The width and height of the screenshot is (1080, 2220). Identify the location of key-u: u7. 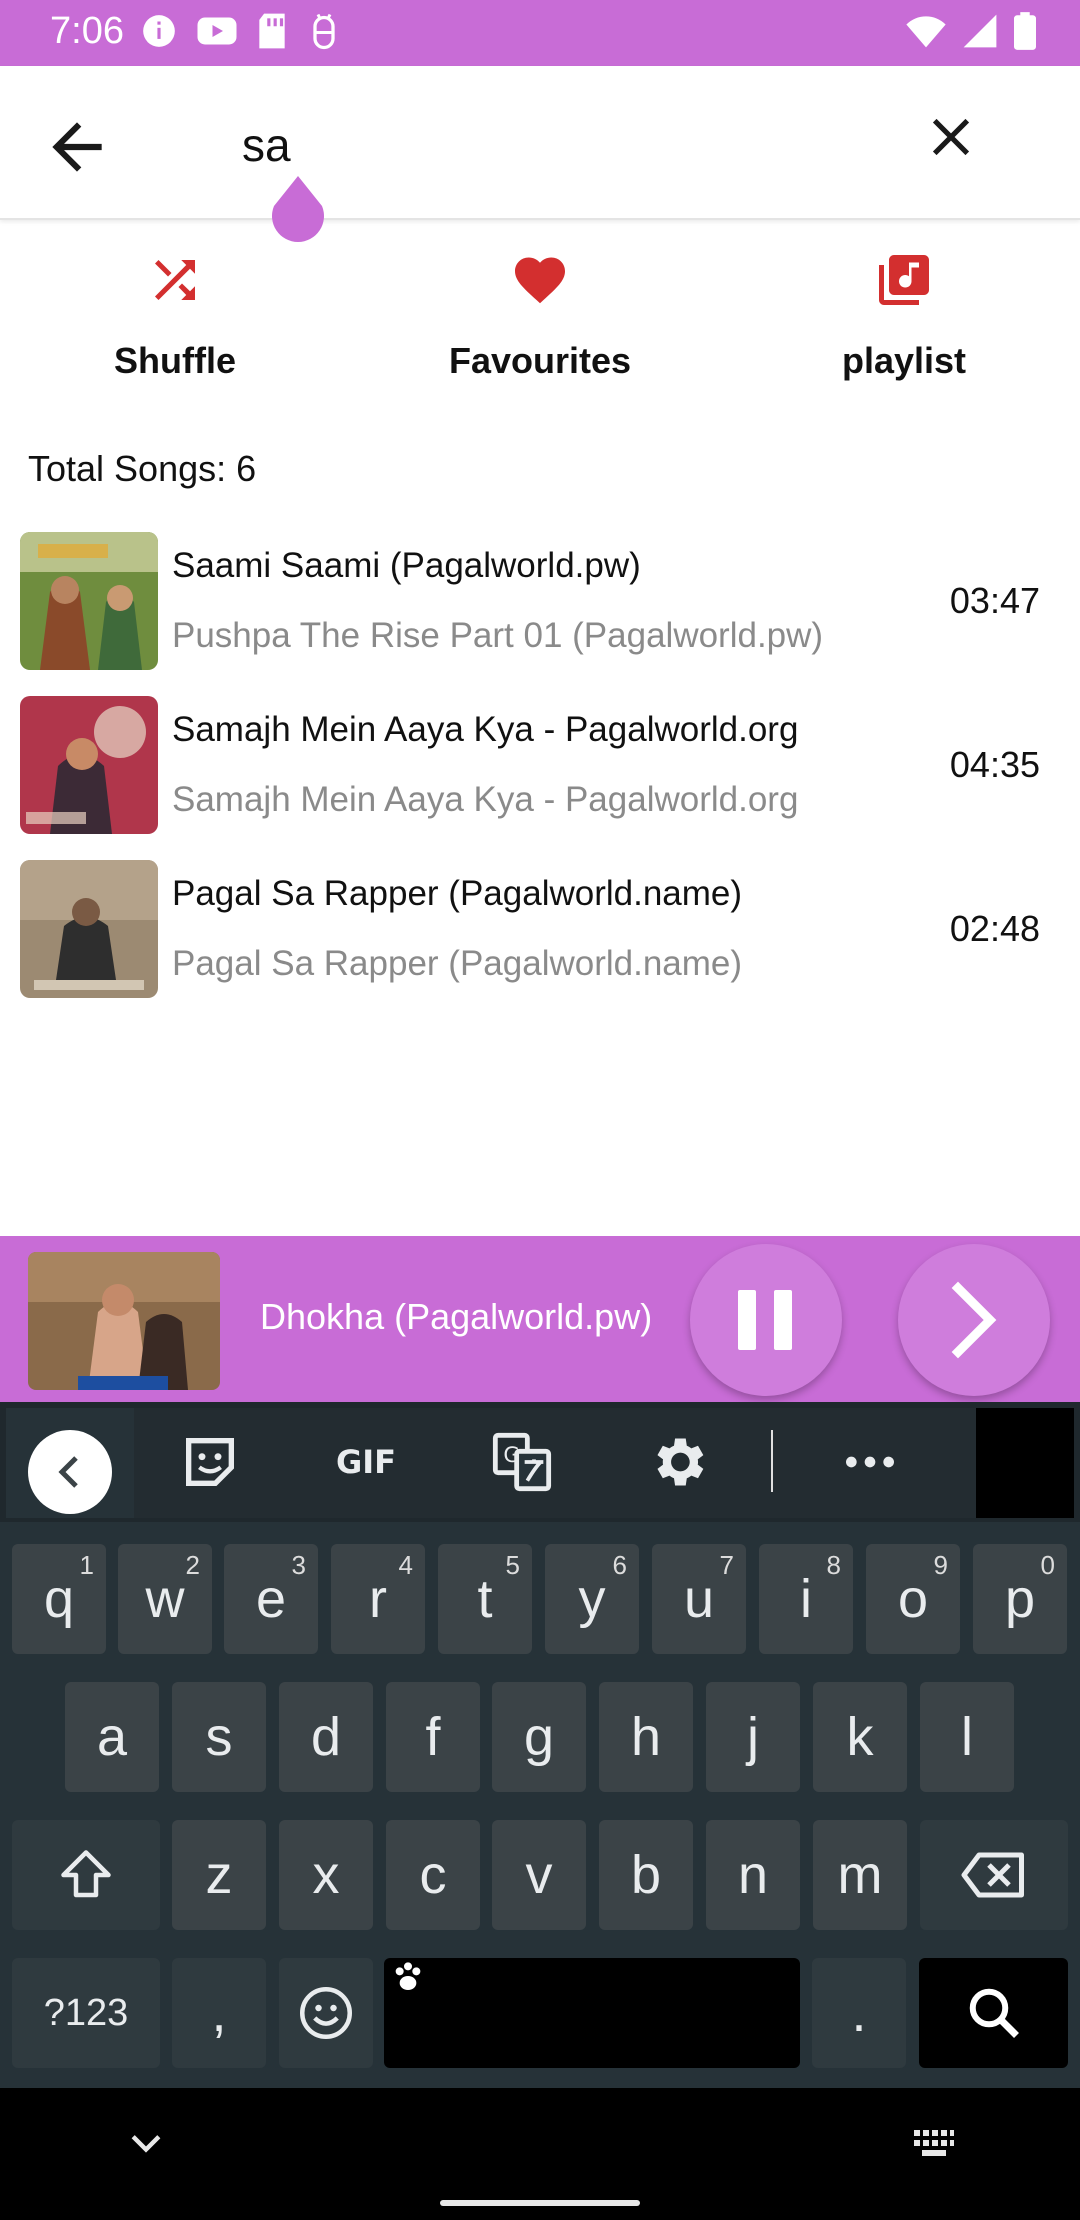
(699, 1599).